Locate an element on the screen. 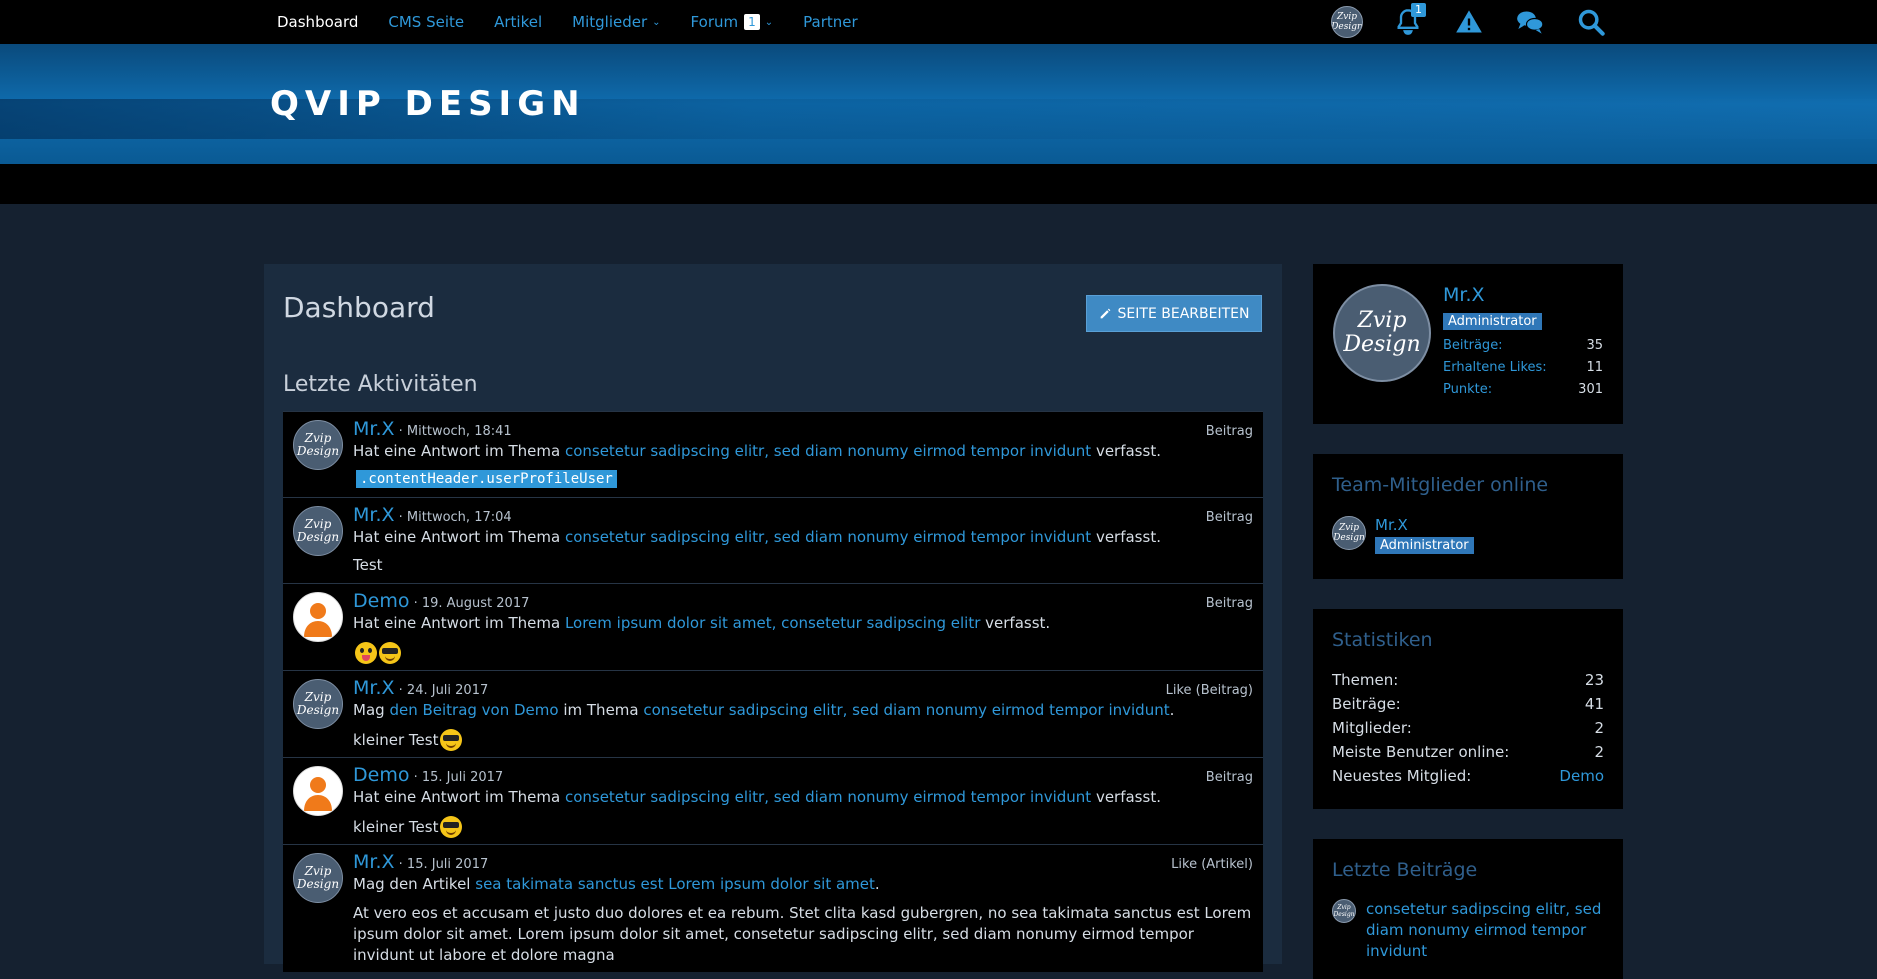 Image resolution: width=1877 pixels, height=979 pixels. nav-forum-label: Forum is located at coordinates (714, 22).